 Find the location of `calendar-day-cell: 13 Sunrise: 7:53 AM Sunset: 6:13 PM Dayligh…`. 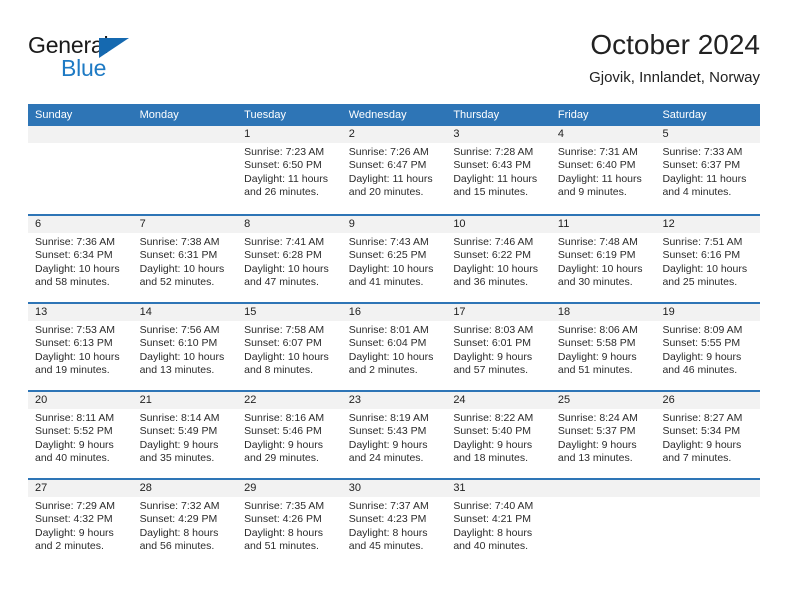

calendar-day-cell: 13 Sunrise: 7:53 AM Sunset: 6:13 PM Dayligh… is located at coordinates (80, 347).